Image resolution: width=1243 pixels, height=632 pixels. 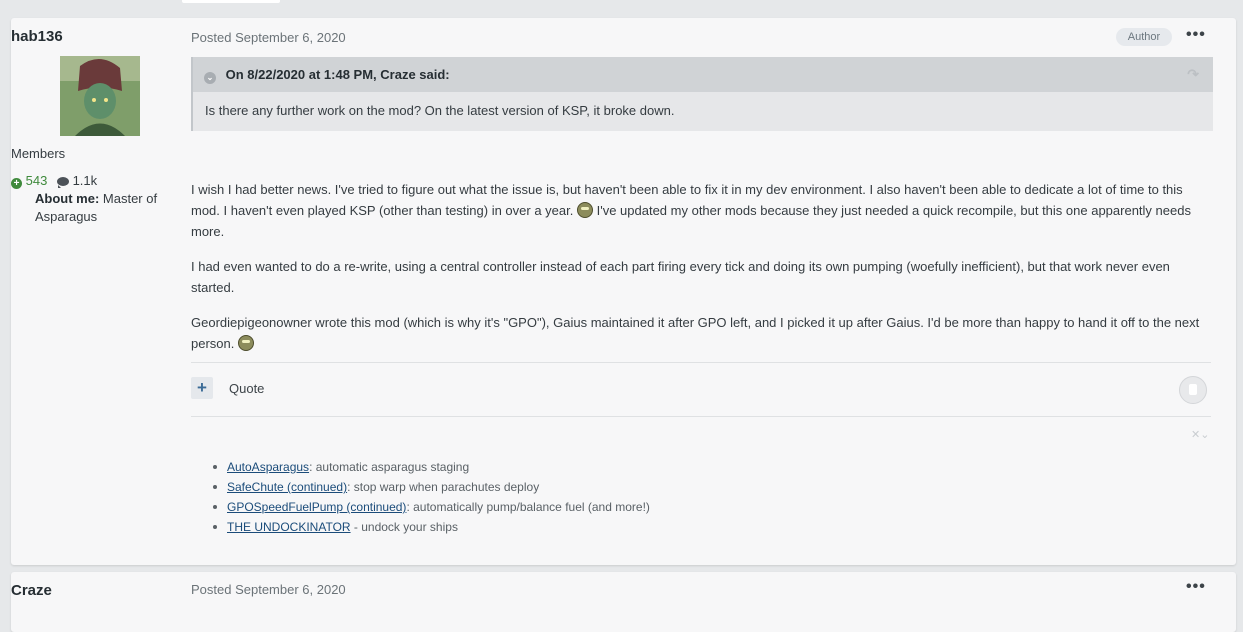 What do you see at coordinates (623, 602) in the screenshot?
I see `forum-post: Craze Posted September 6, 2020 •••` at bounding box center [623, 602].